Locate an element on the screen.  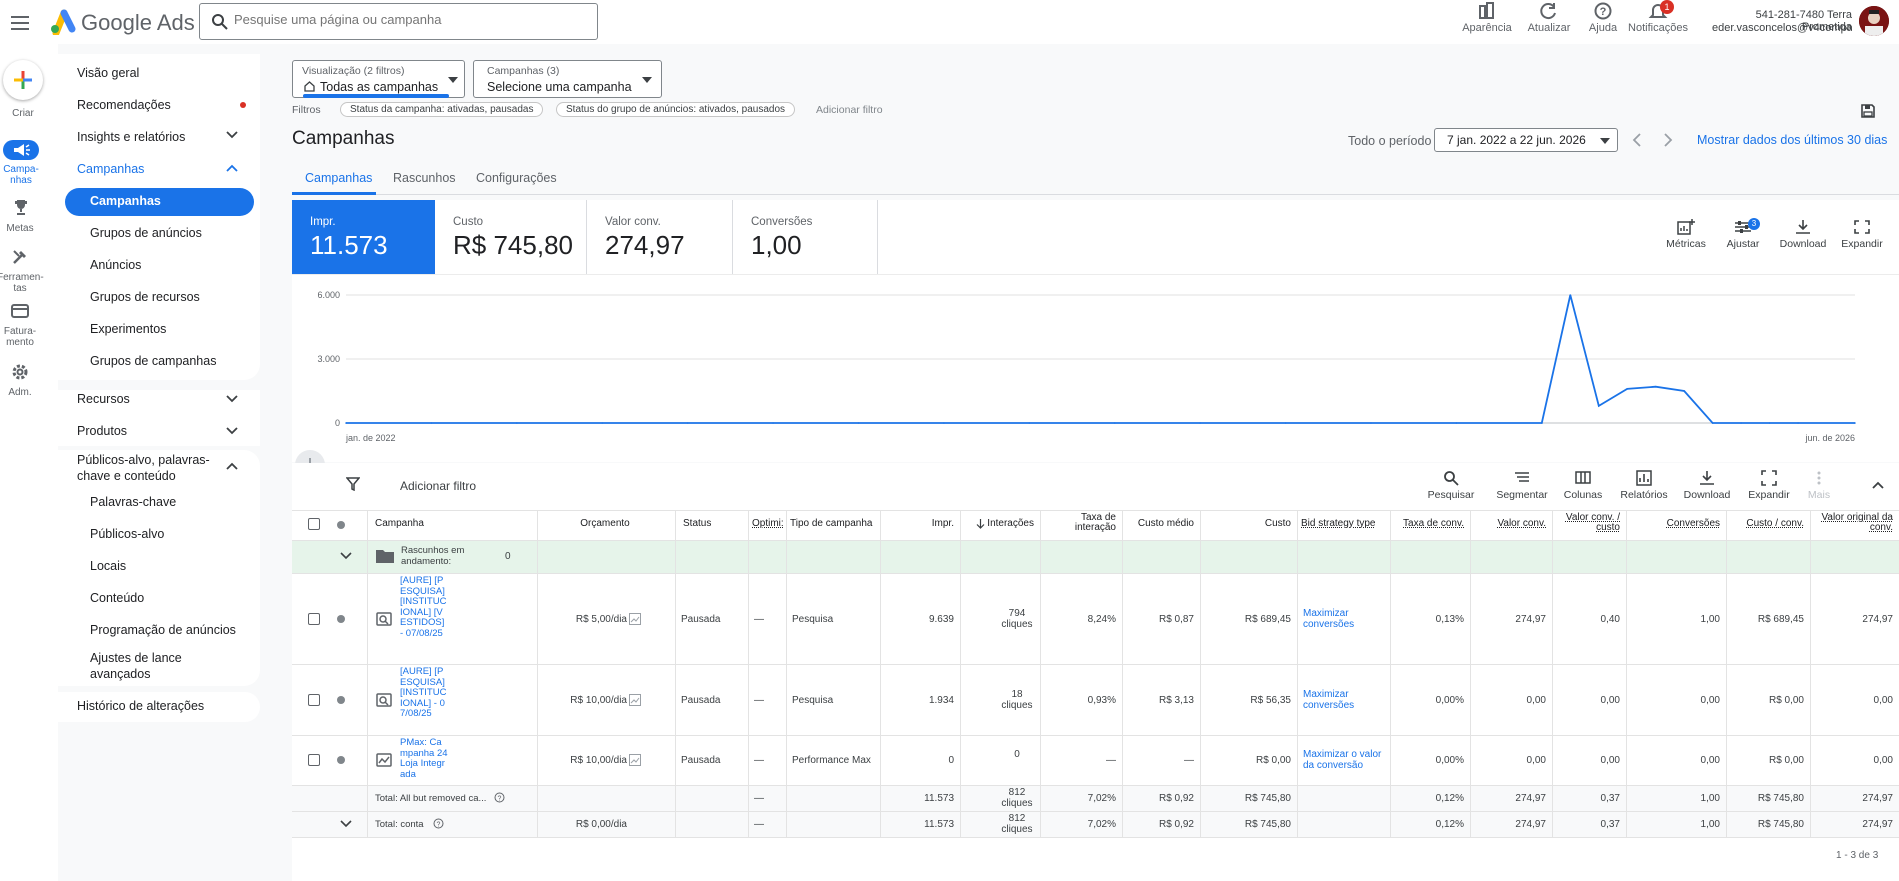
last-30-days-link: Mostrar dados dos últimos 30 dias is located at coordinates (1792, 140).